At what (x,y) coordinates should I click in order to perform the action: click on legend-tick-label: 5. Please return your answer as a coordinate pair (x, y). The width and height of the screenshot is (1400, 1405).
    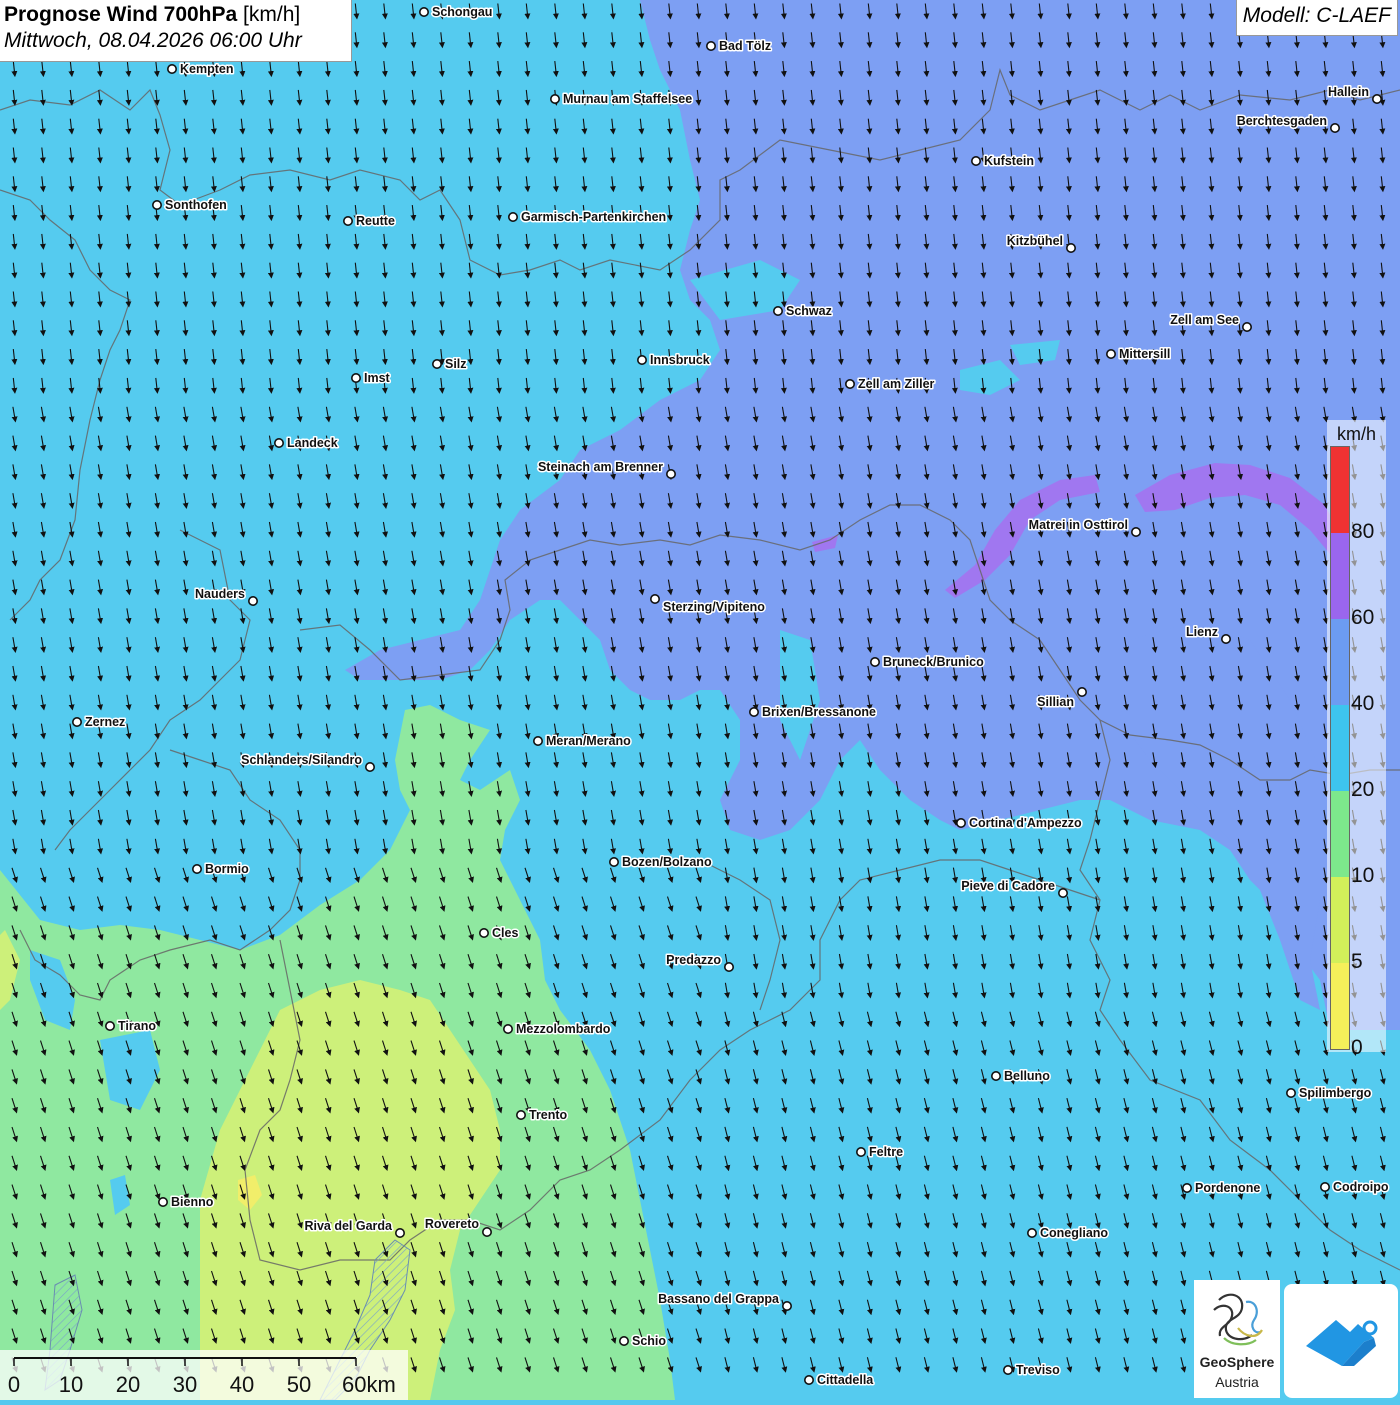
    Looking at the image, I should click on (1357, 961).